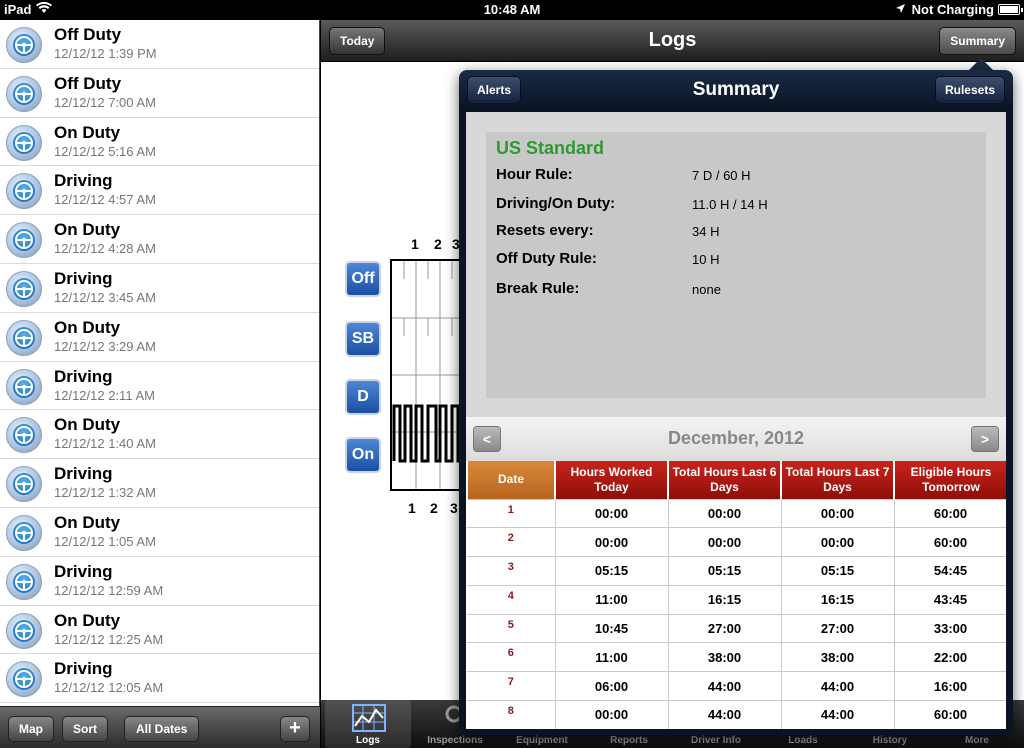  Describe the element at coordinates (949, 571) in the screenshot. I see `hours-cell: 54:45` at that location.